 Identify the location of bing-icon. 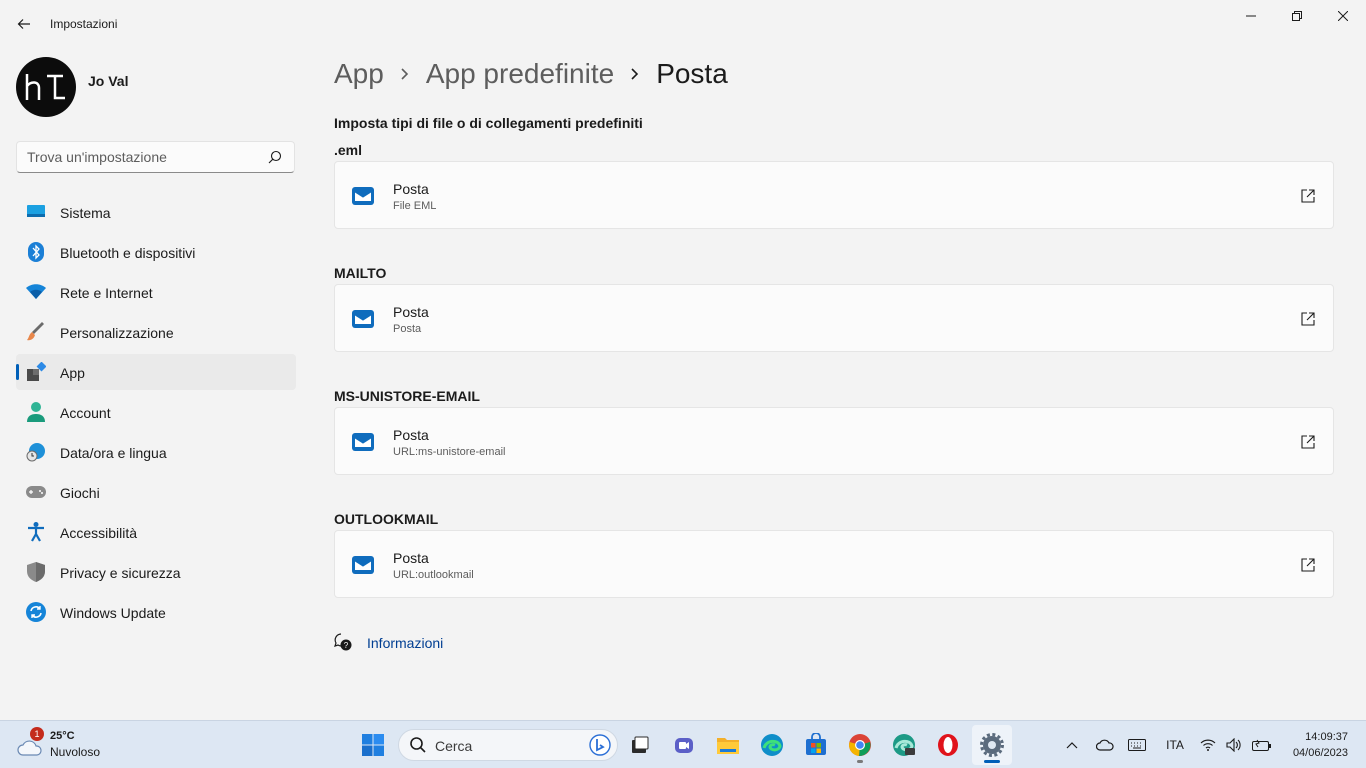
(600, 745).